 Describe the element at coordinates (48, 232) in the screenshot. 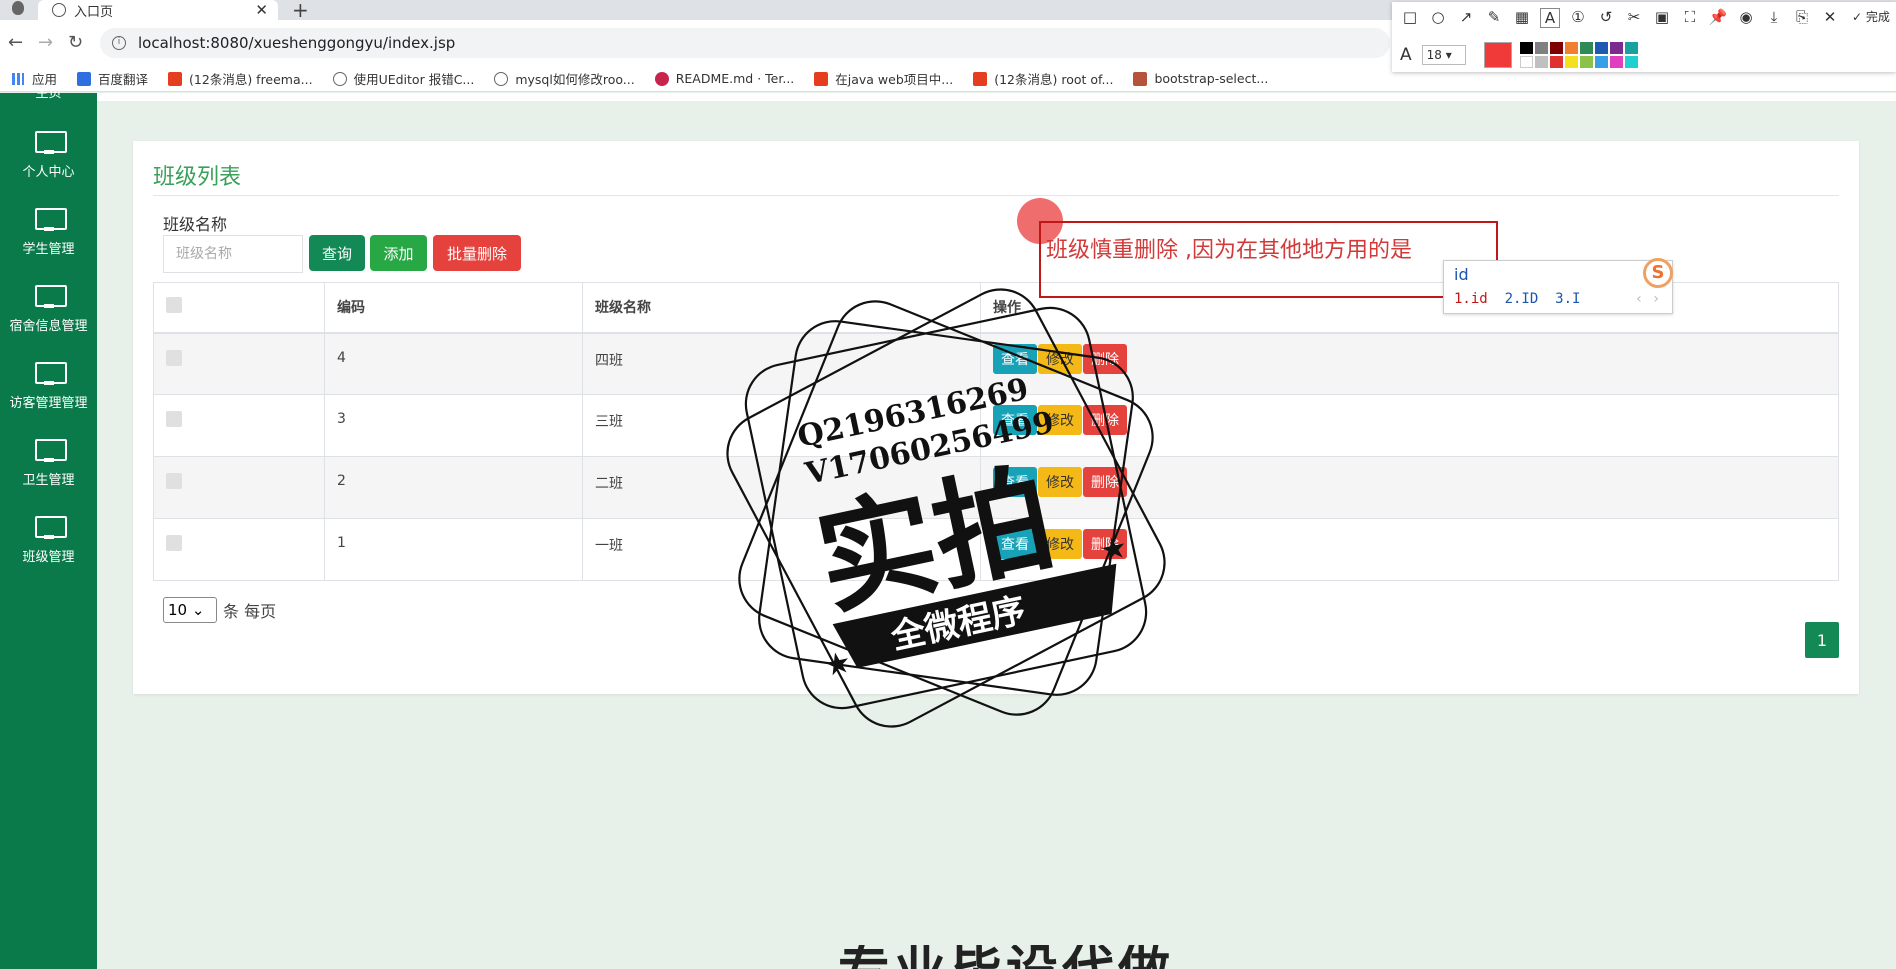

I see `sidebar-item-student: 学生管理` at that location.